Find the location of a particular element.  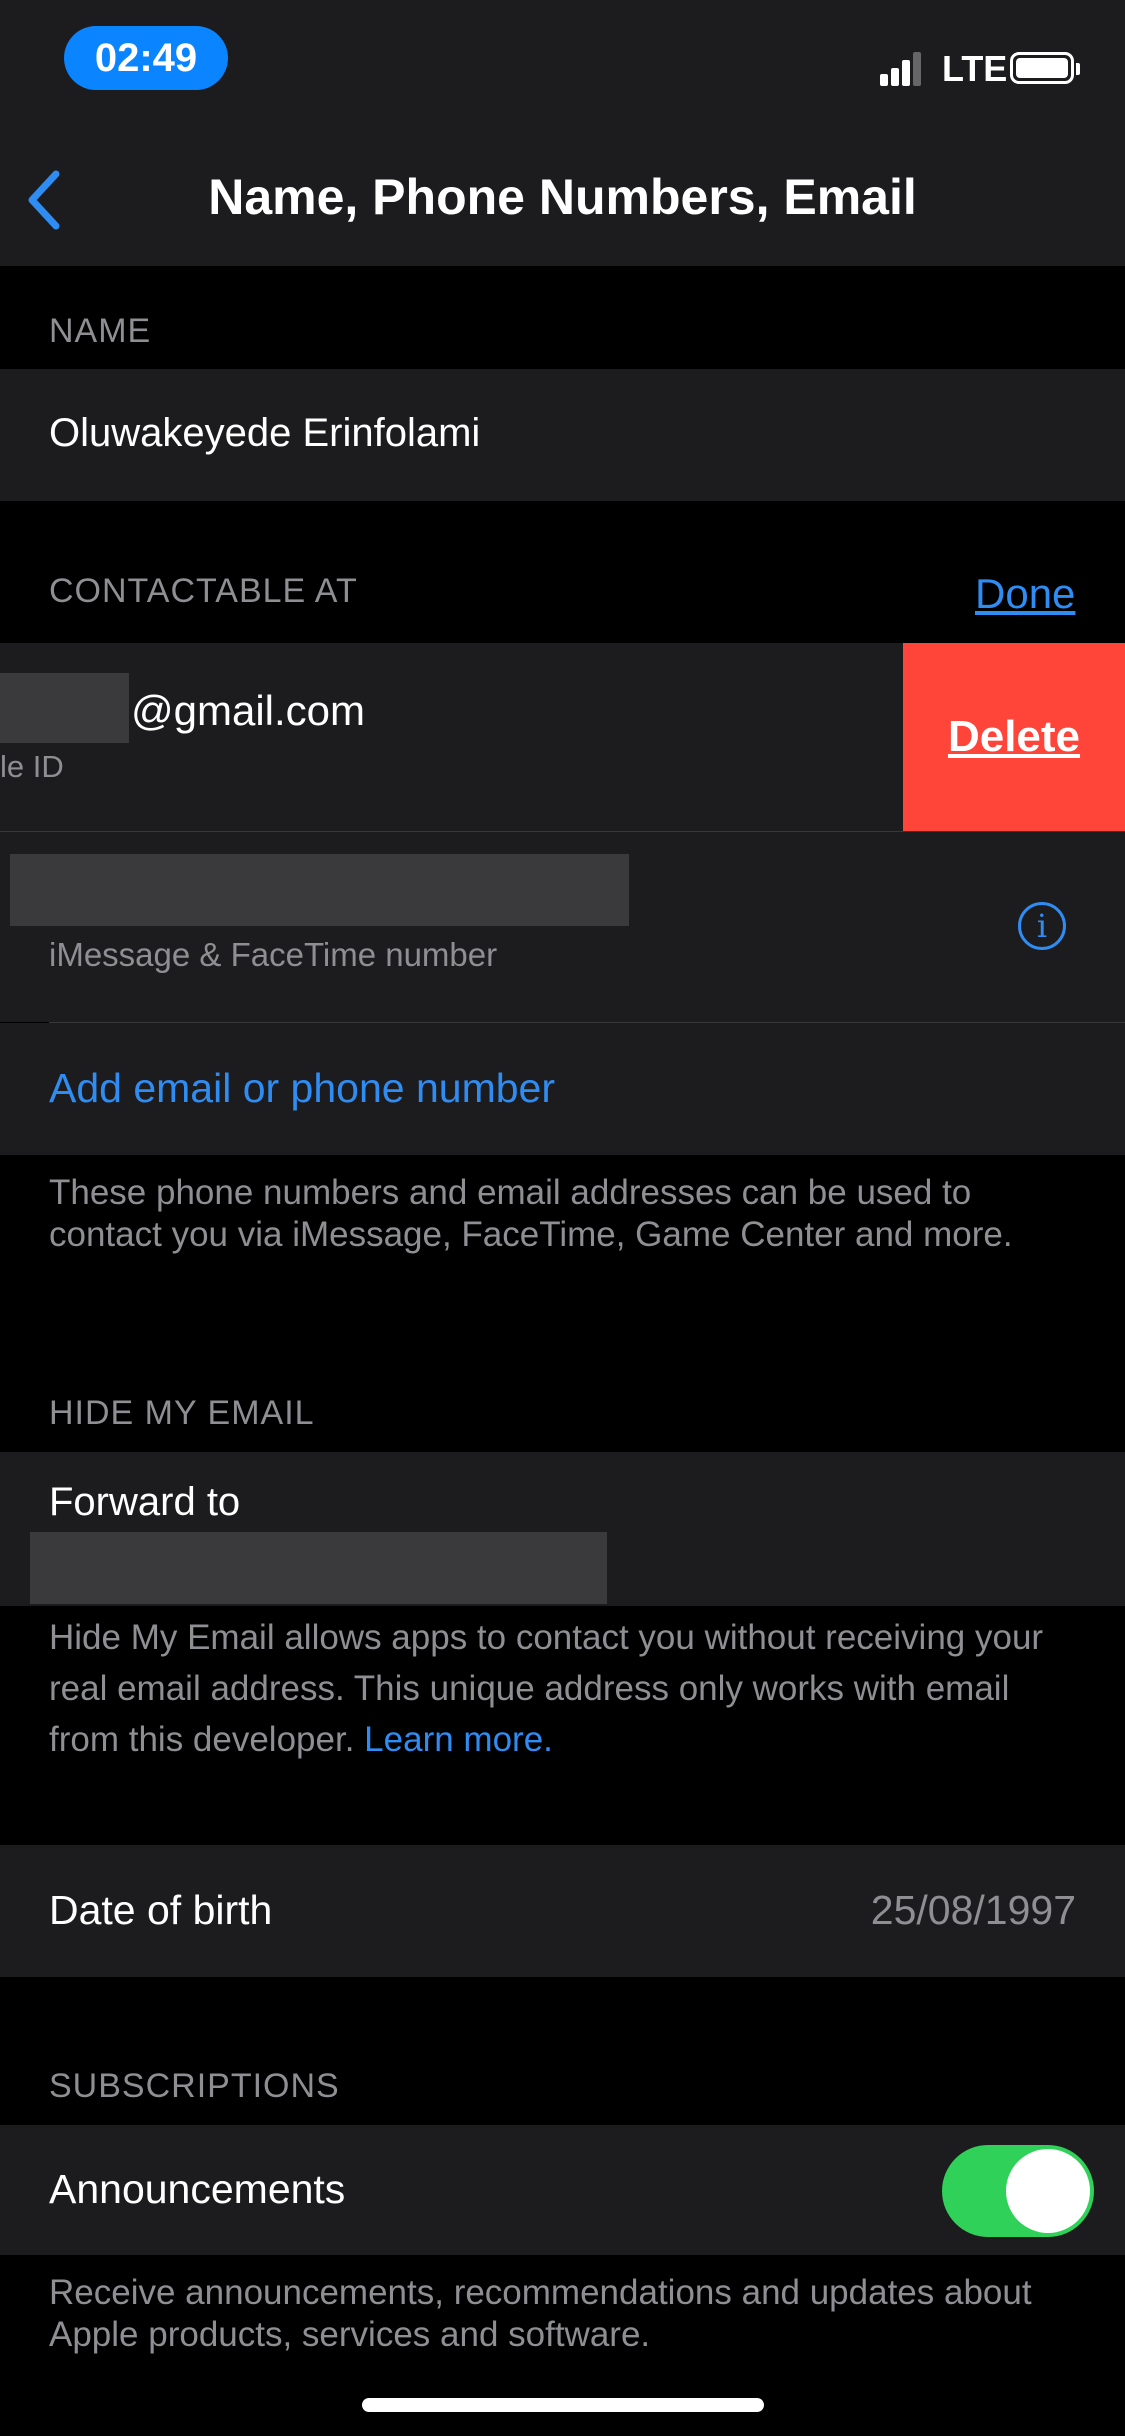

email-suffix: @gmail.com is located at coordinates (248, 710).